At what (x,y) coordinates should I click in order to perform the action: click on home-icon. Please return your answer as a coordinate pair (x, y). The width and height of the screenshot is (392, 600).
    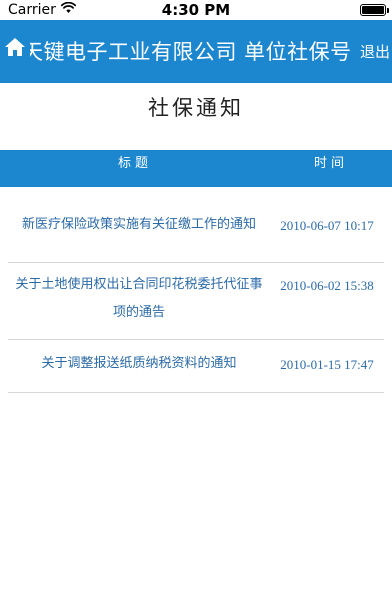
    Looking at the image, I should click on (15, 49).